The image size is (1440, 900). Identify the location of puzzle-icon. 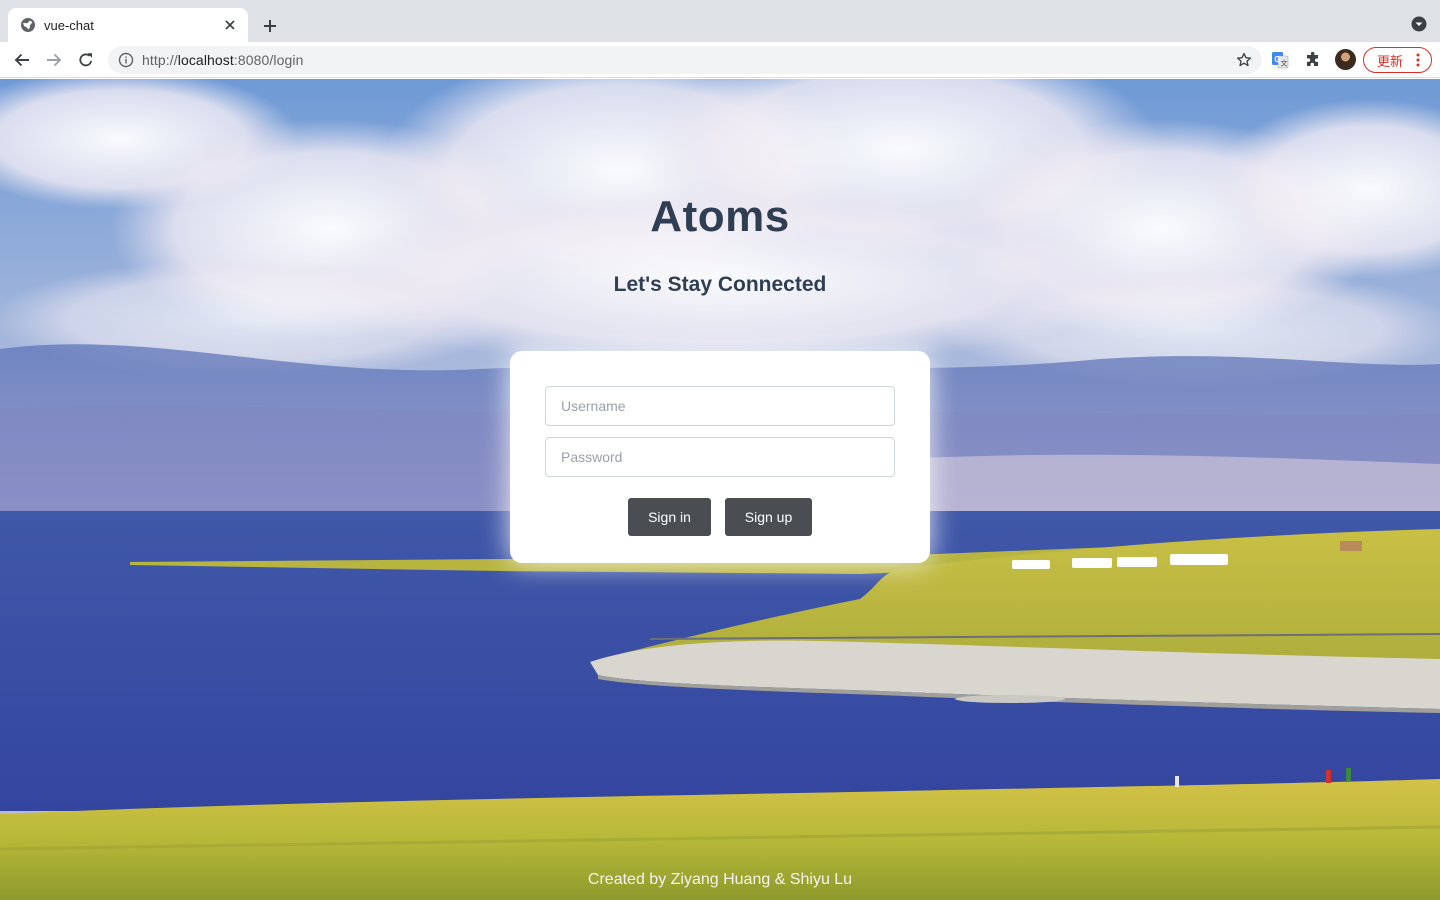
(1313, 60).